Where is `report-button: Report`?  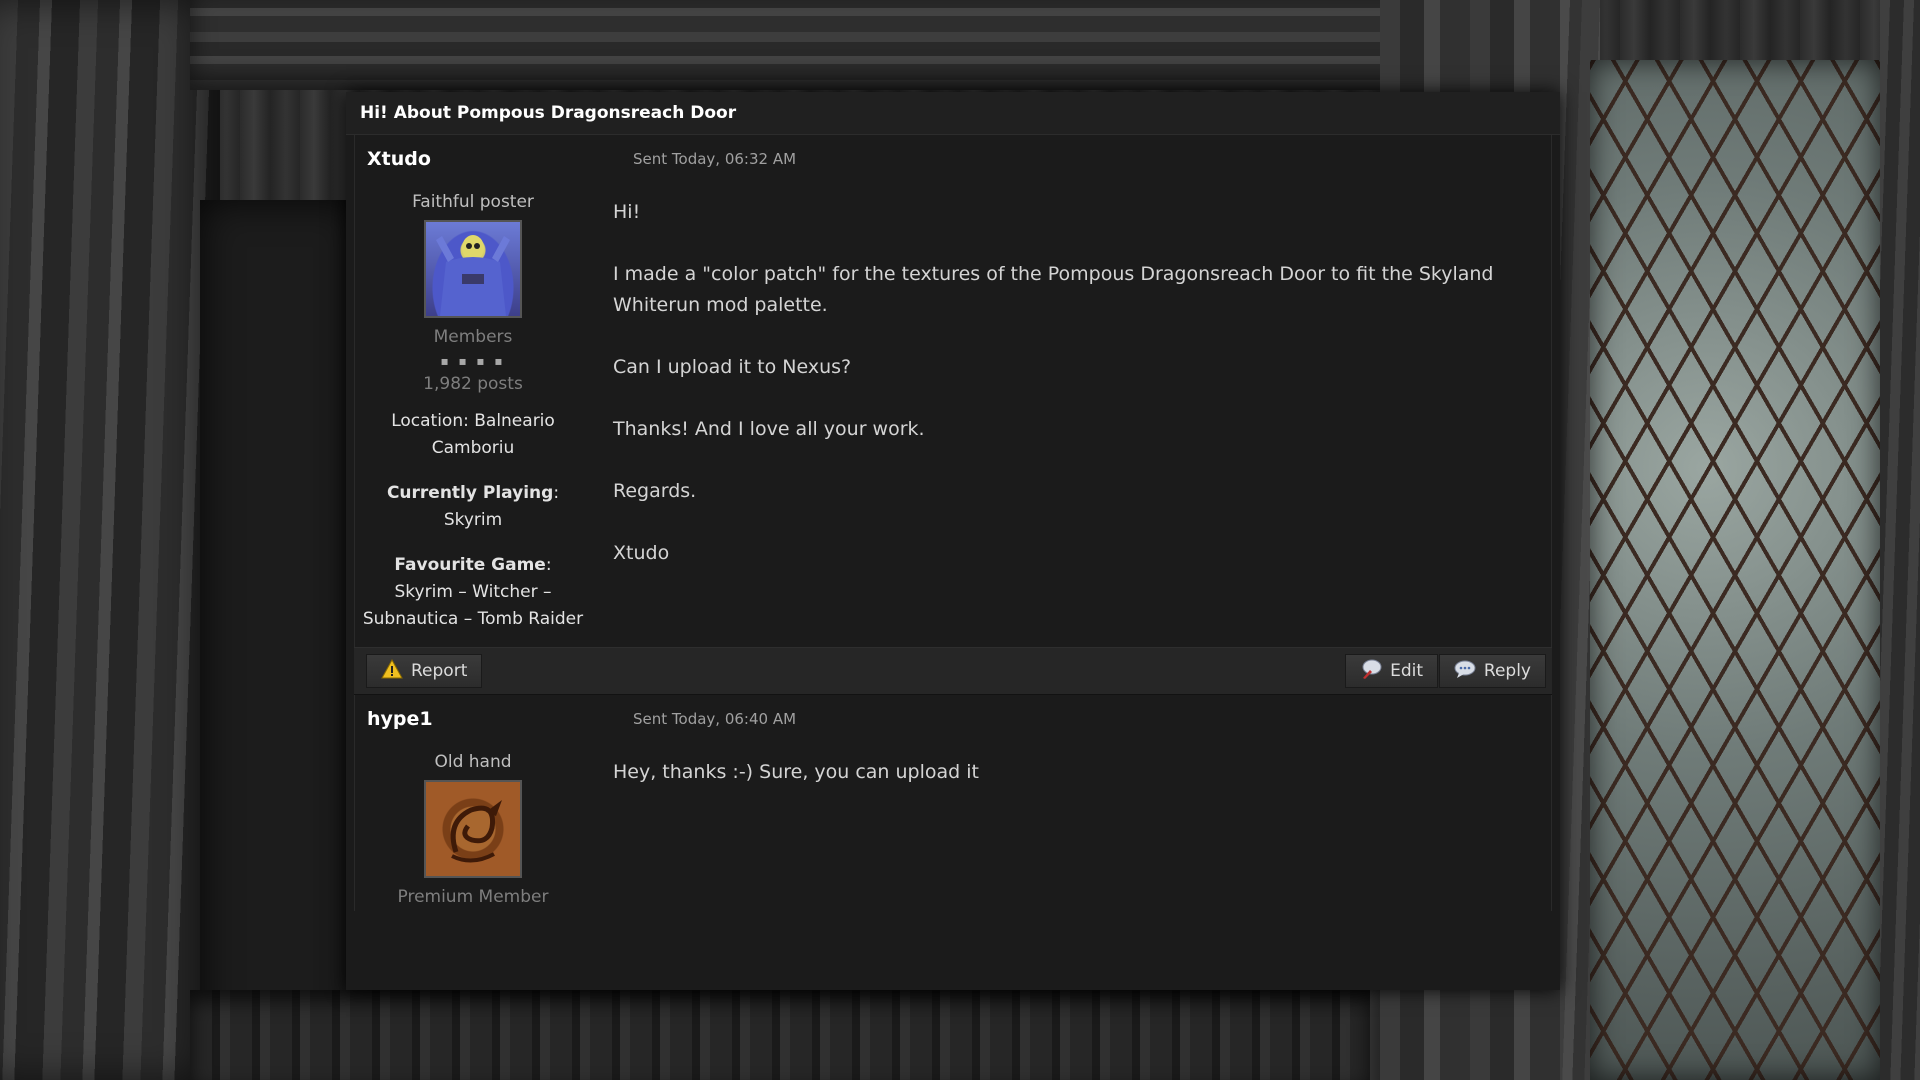
report-button: Report is located at coordinates (424, 671).